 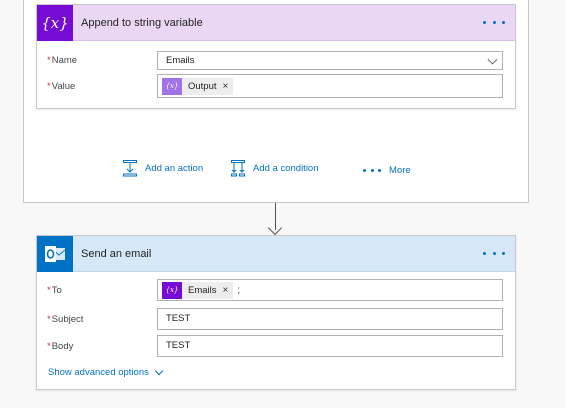 I want to click on to-field-row: *To {x} Emails × ;, so click(x=275, y=290).